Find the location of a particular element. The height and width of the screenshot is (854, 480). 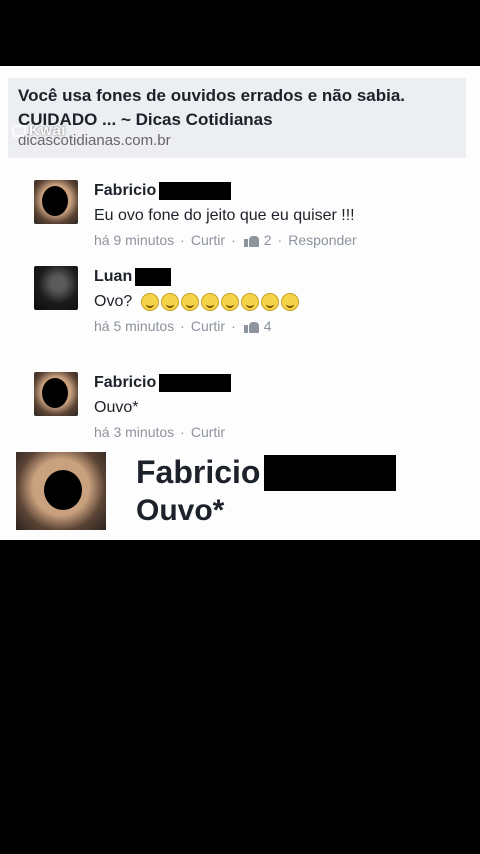

comment-text: Ovo? is located at coordinates (197, 302).